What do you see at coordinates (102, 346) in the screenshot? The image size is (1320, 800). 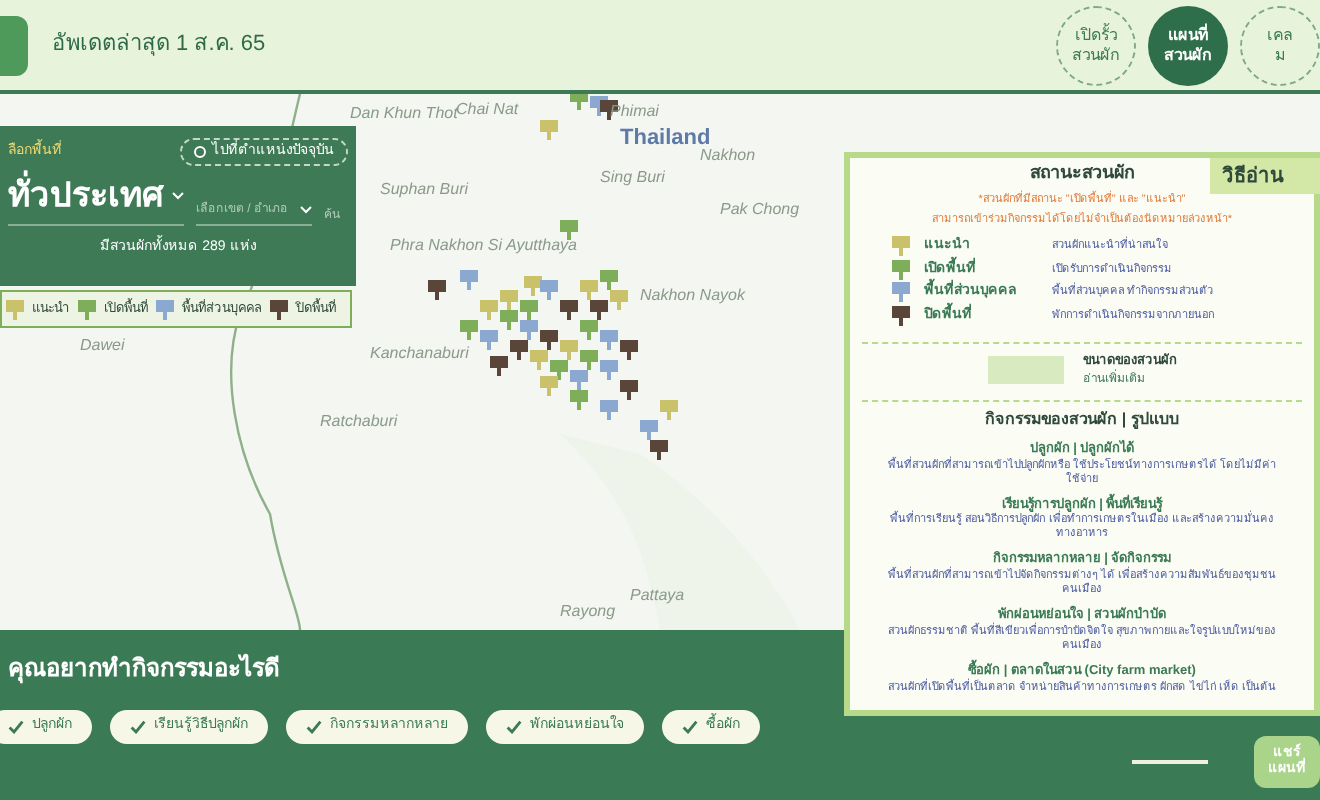 I see `map-label: Dawei` at bounding box center [102, 346].